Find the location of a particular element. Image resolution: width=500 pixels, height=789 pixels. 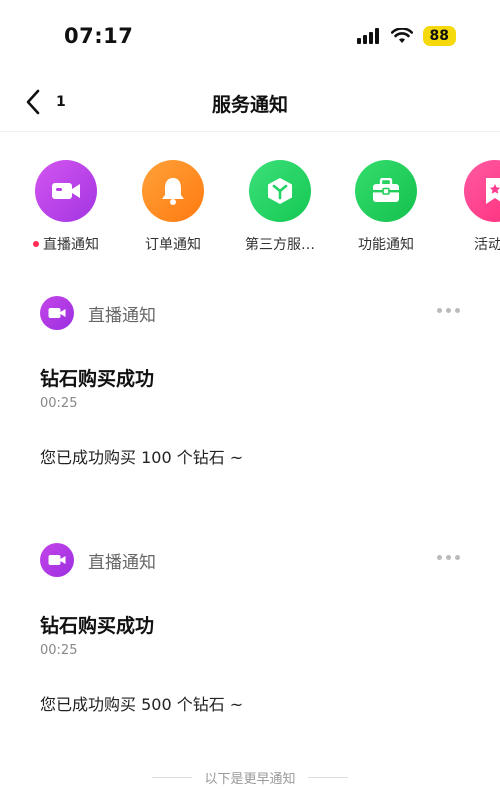

status-icons: 88 is located at coordinates (406, 36).